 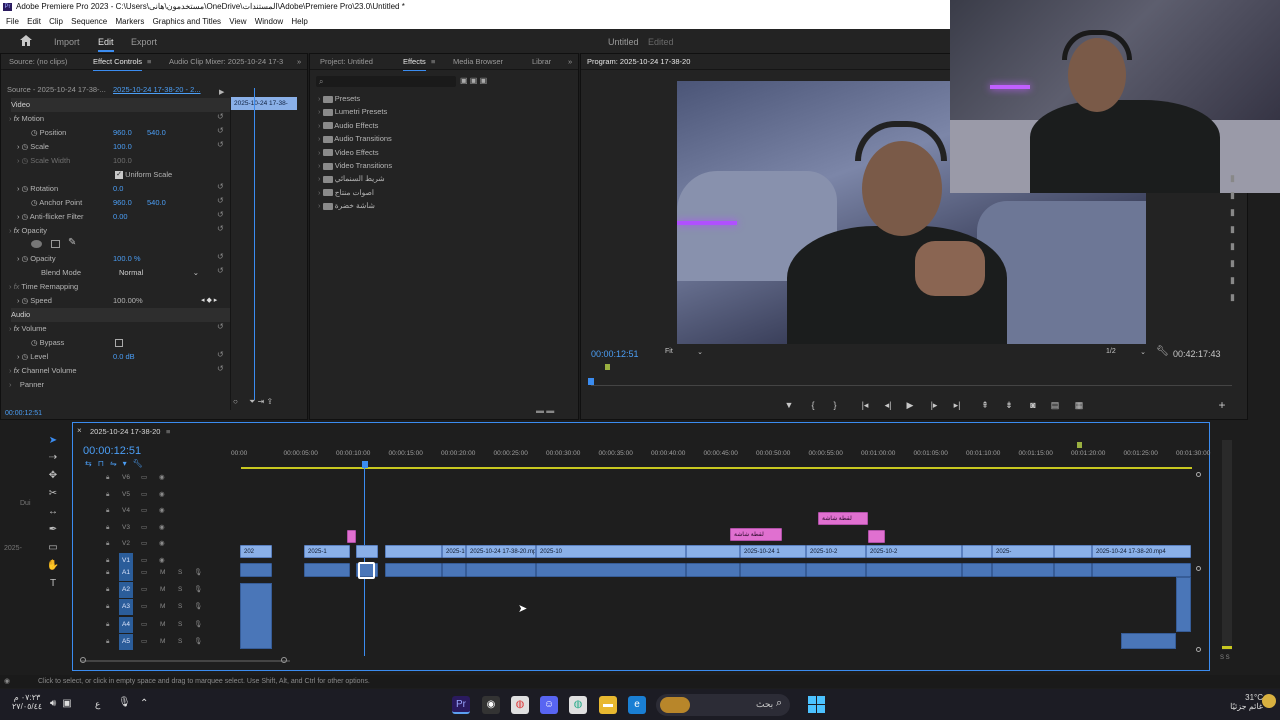 I want to click on effects-folder-item: › Audio Transitions, so click(x=355, y=139).